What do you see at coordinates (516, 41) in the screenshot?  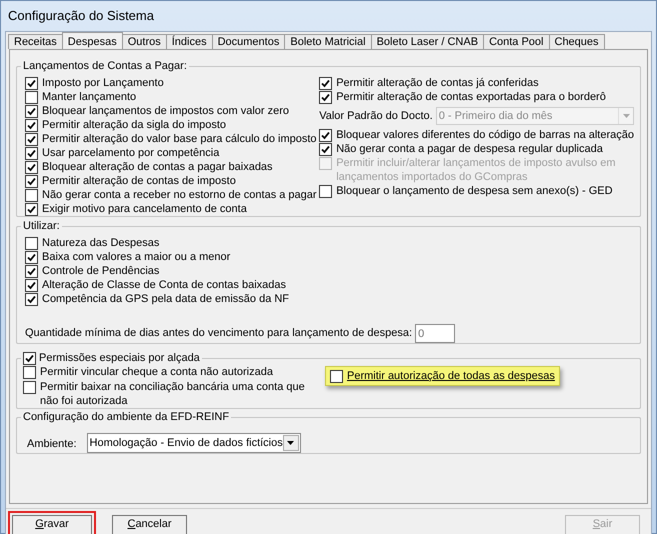 I see `tab: Conta Pool` at bounding box center [516, 41].